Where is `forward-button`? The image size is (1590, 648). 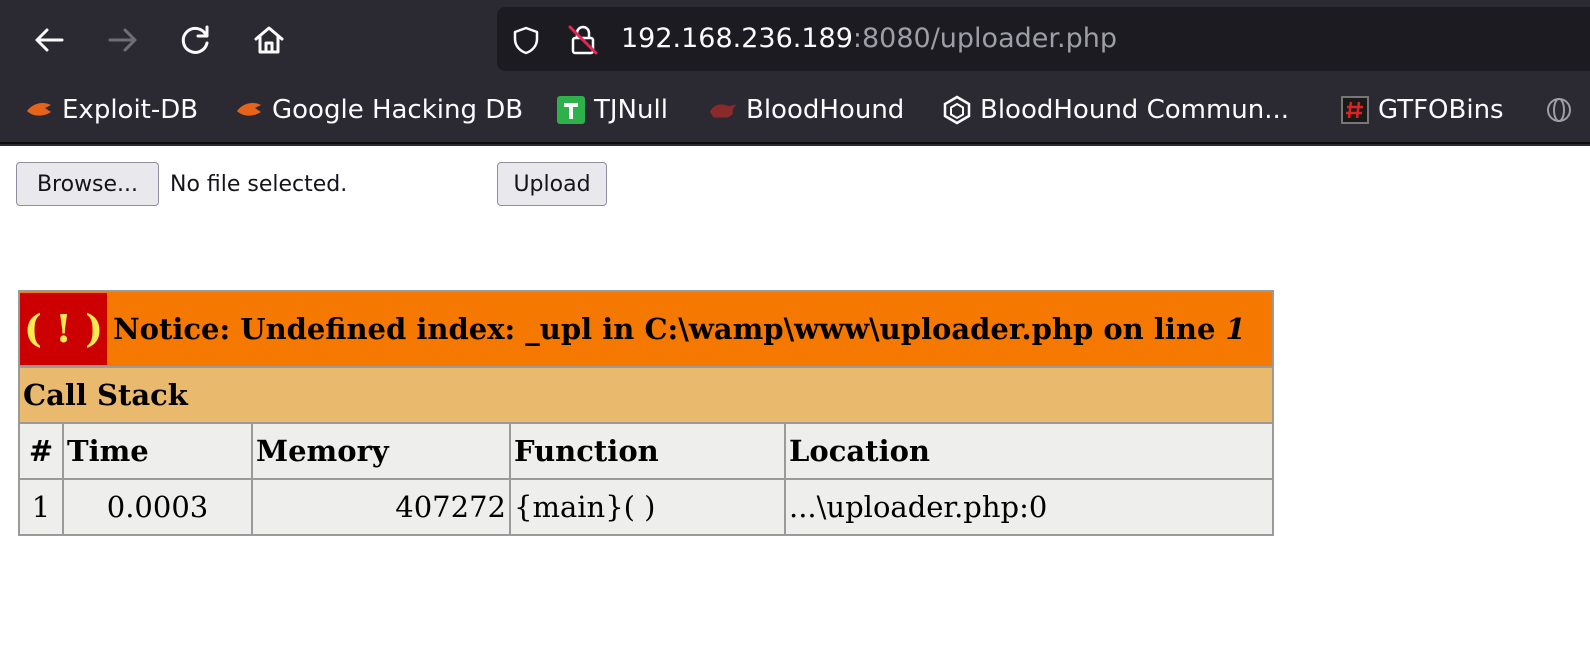
forward-button is located at coordinates (123, 40).